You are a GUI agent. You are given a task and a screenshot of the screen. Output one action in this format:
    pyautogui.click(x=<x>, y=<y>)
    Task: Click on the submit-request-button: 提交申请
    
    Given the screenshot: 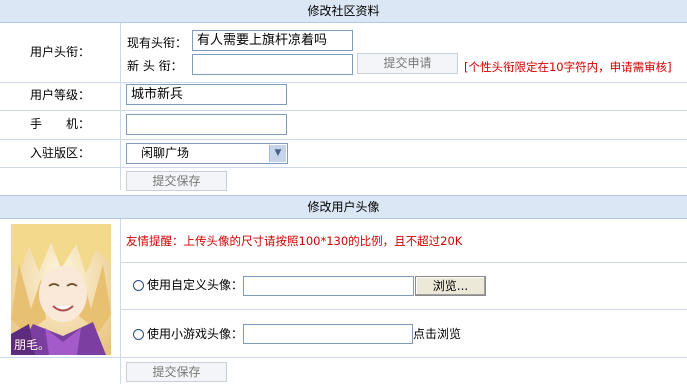 What is the action you would take?
    pyautogui.click(x=407, y=63)
    